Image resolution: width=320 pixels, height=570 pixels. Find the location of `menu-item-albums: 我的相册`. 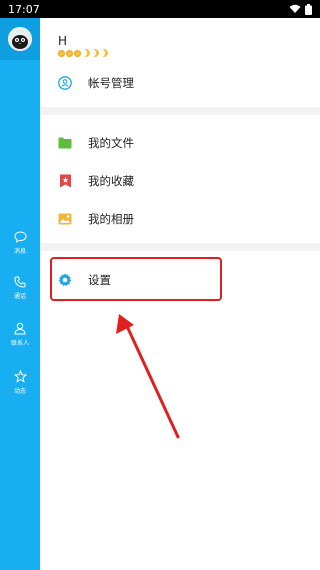

menu-item-albums: 我的相册 is located at coordinates (96, 219).